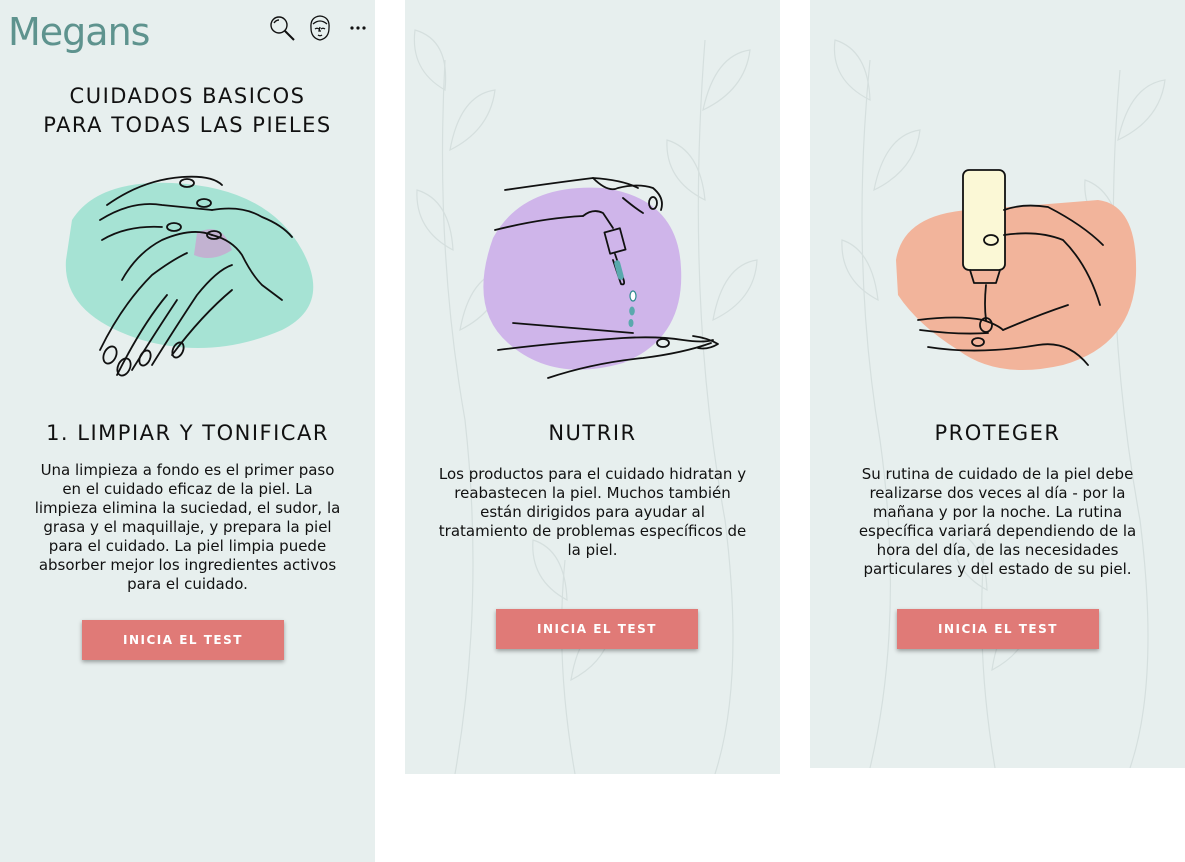 This screenshot has width=1185, height=862. I want to click on header-actions, so click(320, 28).